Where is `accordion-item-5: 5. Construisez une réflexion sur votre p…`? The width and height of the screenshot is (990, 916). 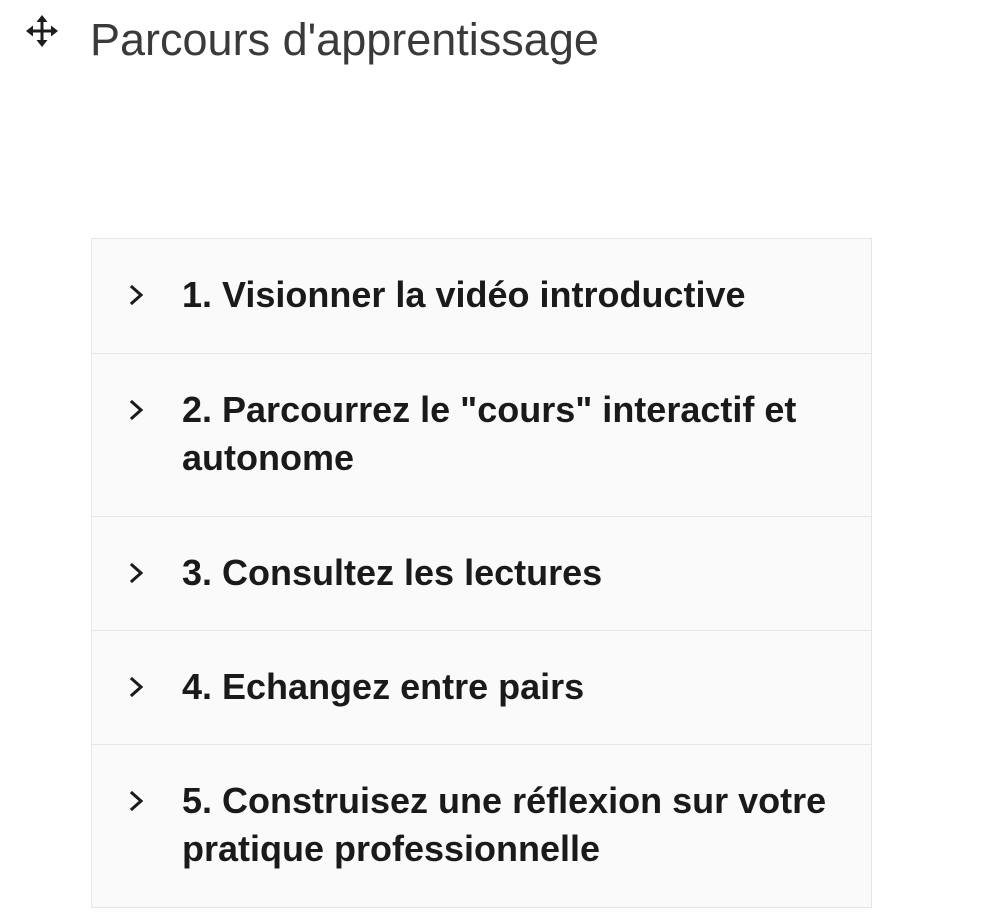
accordion-item-5: 5. Construisez une réflexion sur votre p… is located at coordinates (481, 825).